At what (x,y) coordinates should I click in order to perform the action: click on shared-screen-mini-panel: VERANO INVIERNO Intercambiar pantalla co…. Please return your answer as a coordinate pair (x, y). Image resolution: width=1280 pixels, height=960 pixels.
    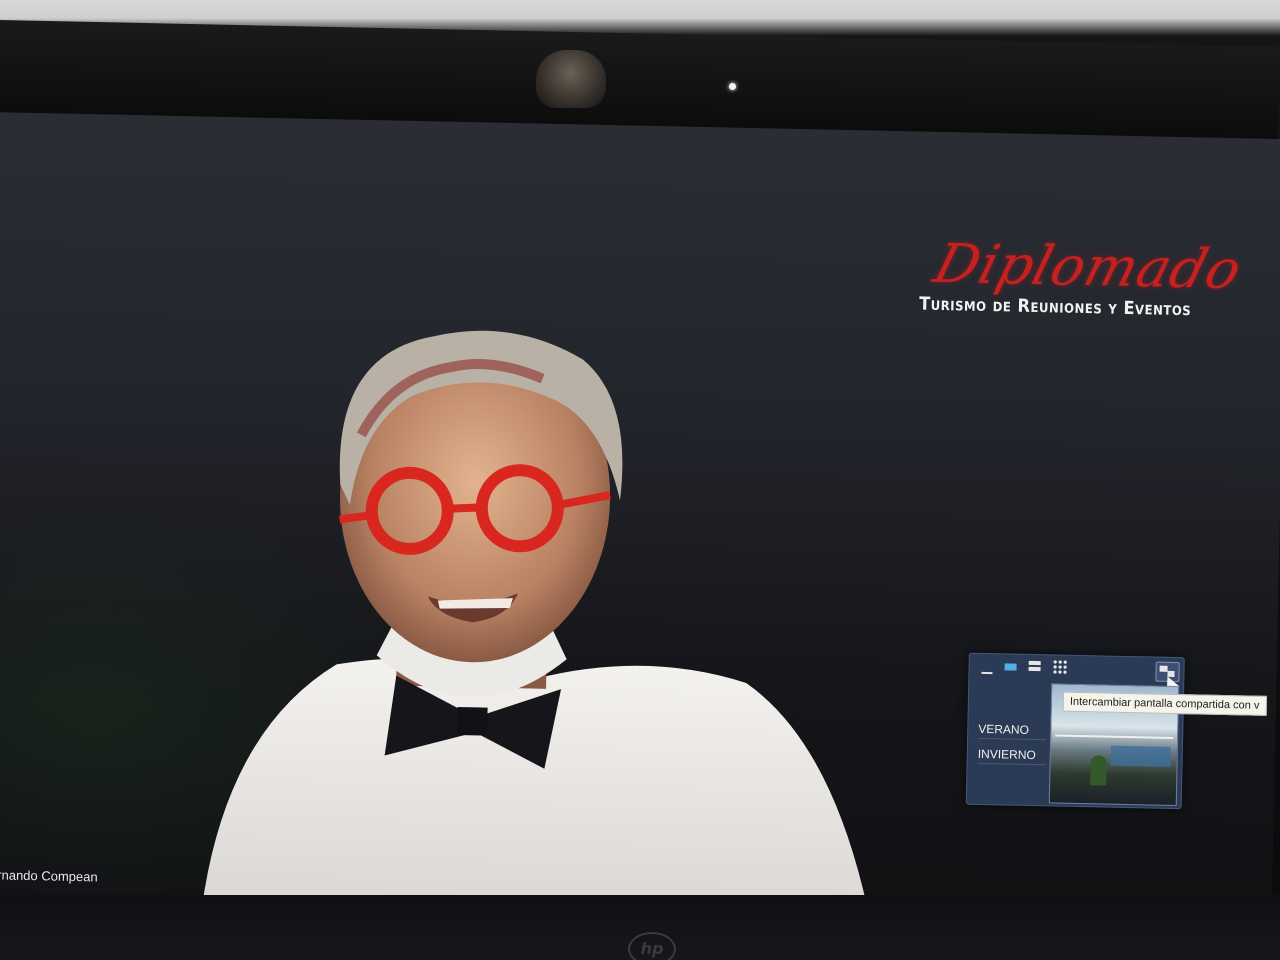
    Looking at the image, I should click on (1116, 731).